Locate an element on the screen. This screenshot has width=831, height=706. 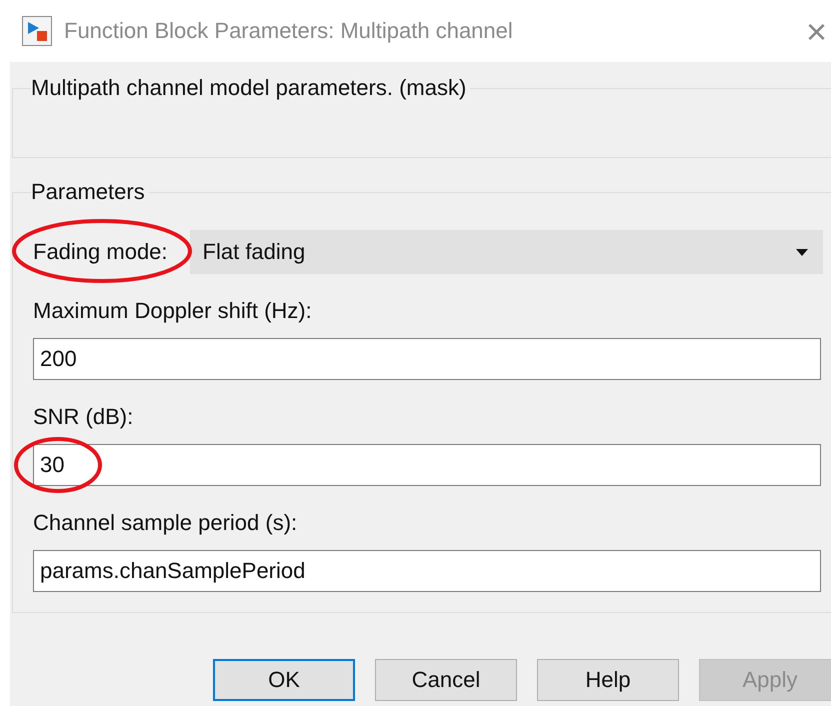
field-label: Channel sample period (s): is located at coordinates (165, 523).